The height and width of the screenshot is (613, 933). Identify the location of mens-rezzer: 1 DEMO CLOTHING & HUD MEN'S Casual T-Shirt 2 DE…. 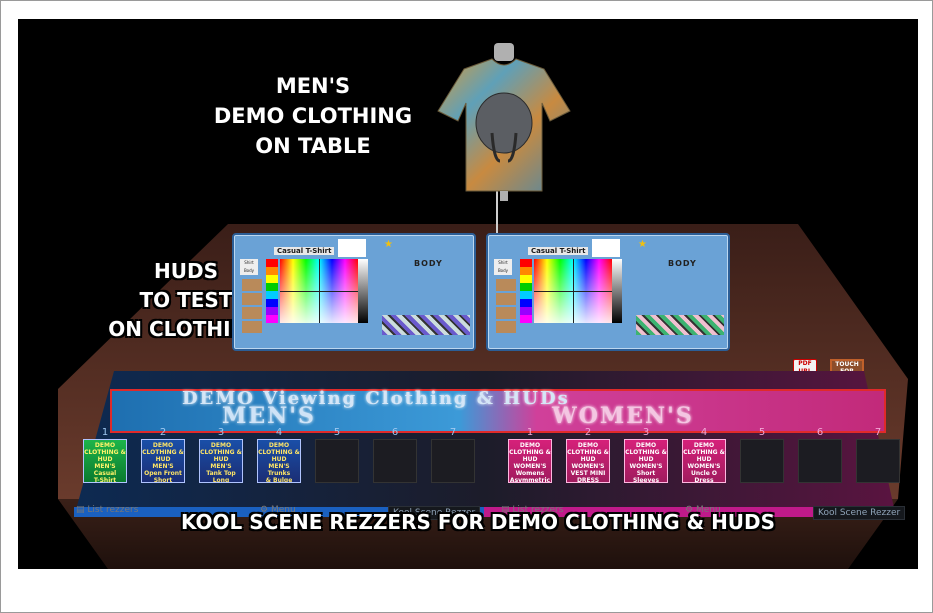
(278, 473).